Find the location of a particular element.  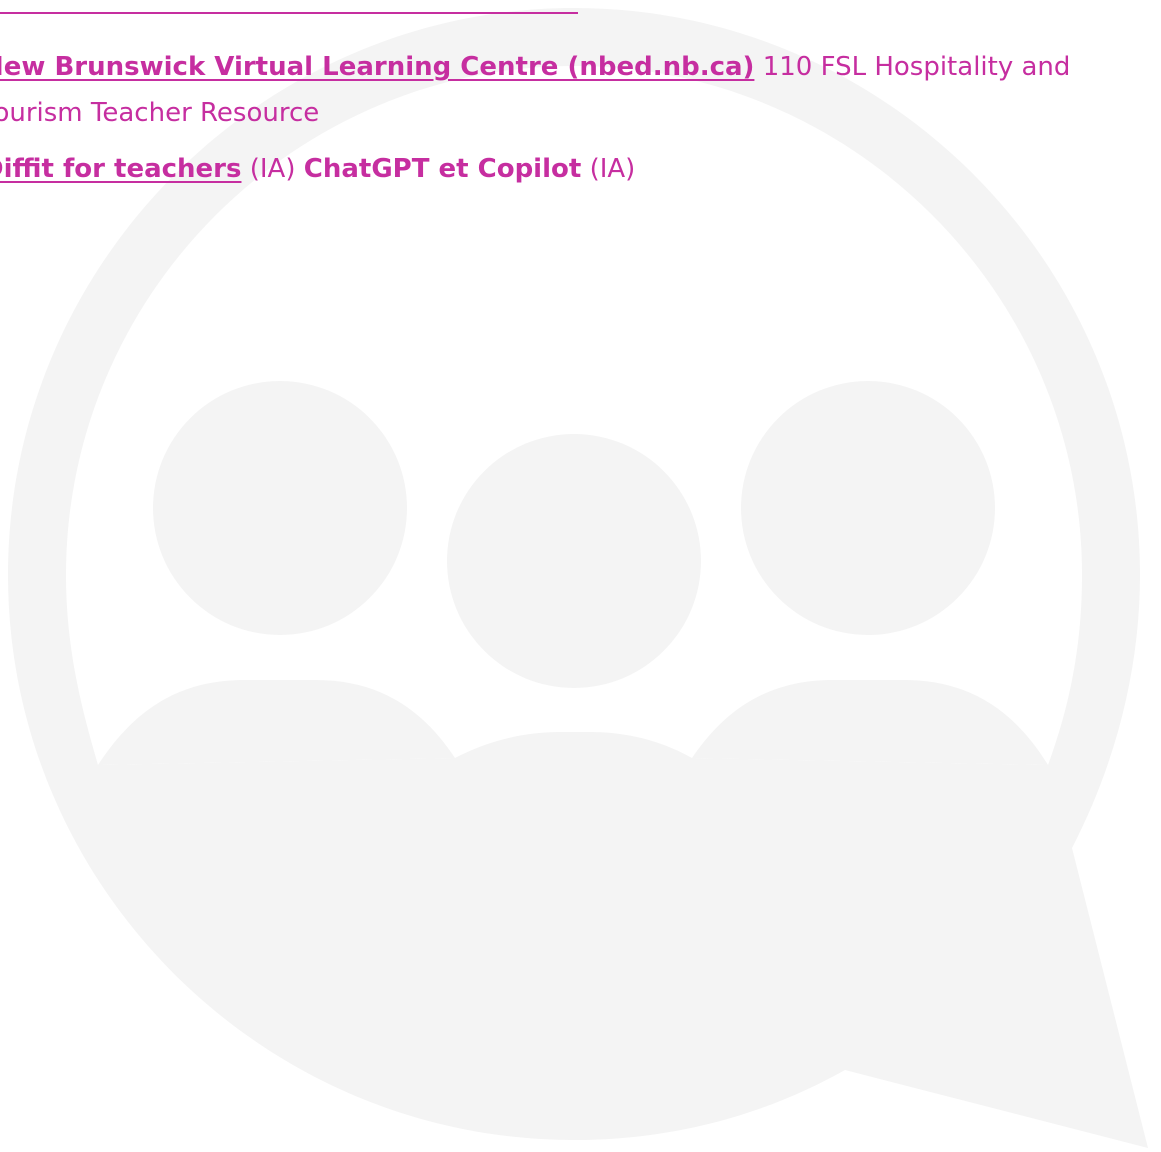

chatgpt-copilot-label: ChatGPT et Copilot is located at coordinates (442, 169).